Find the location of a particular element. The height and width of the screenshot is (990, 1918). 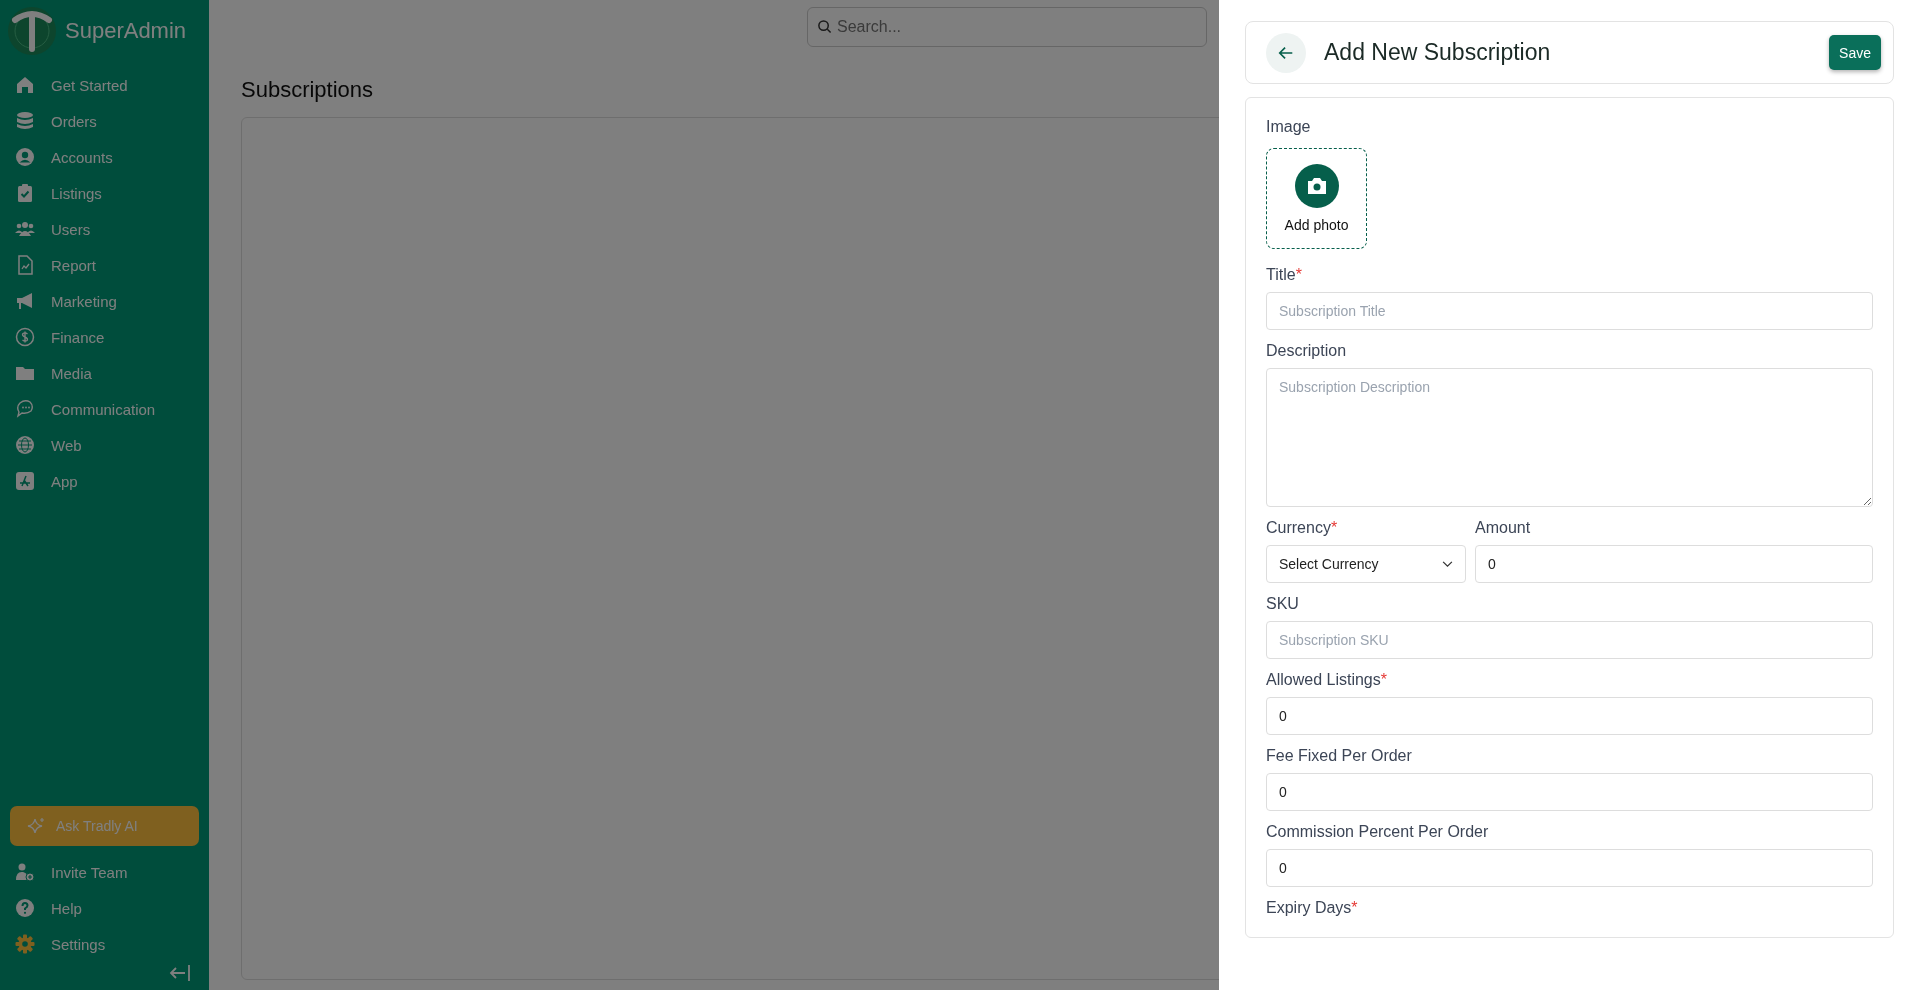

sidebar-item: App is located at coordinates (104, 481).